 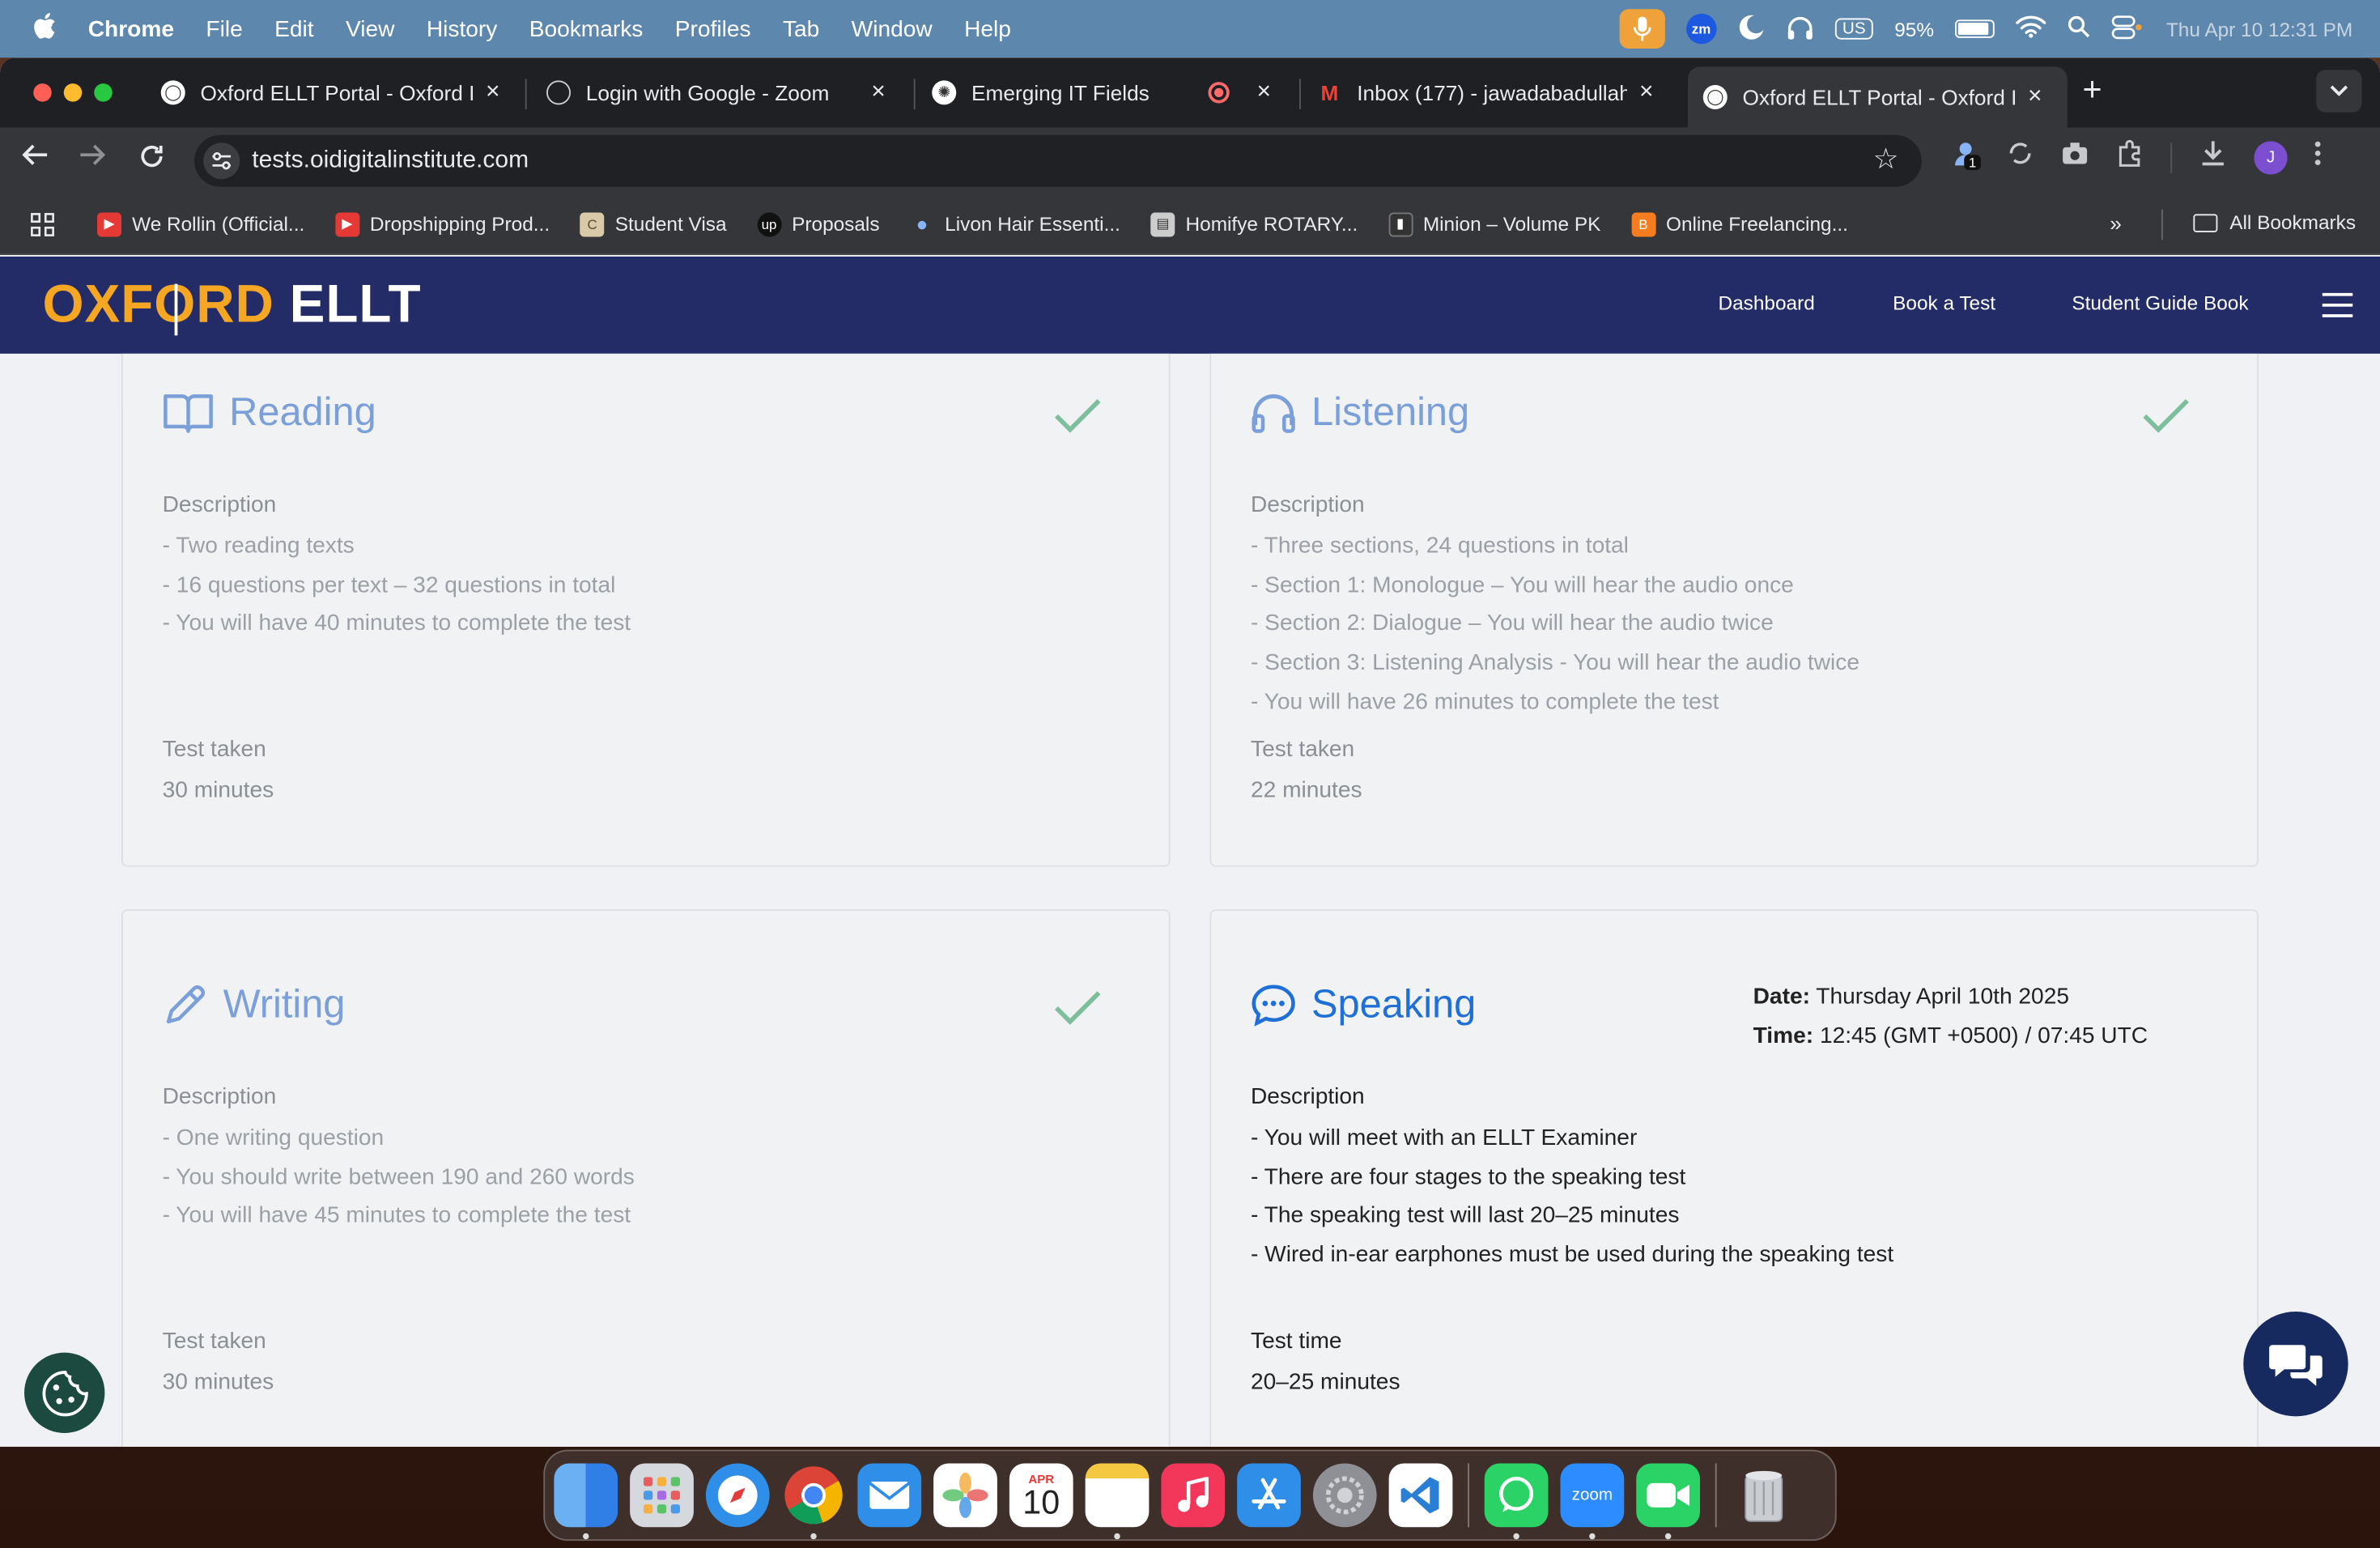 What do you see at coordinates (1642, 29) in the screenshot?
I see `microphone-icon` at bounding box center [1642, 29].